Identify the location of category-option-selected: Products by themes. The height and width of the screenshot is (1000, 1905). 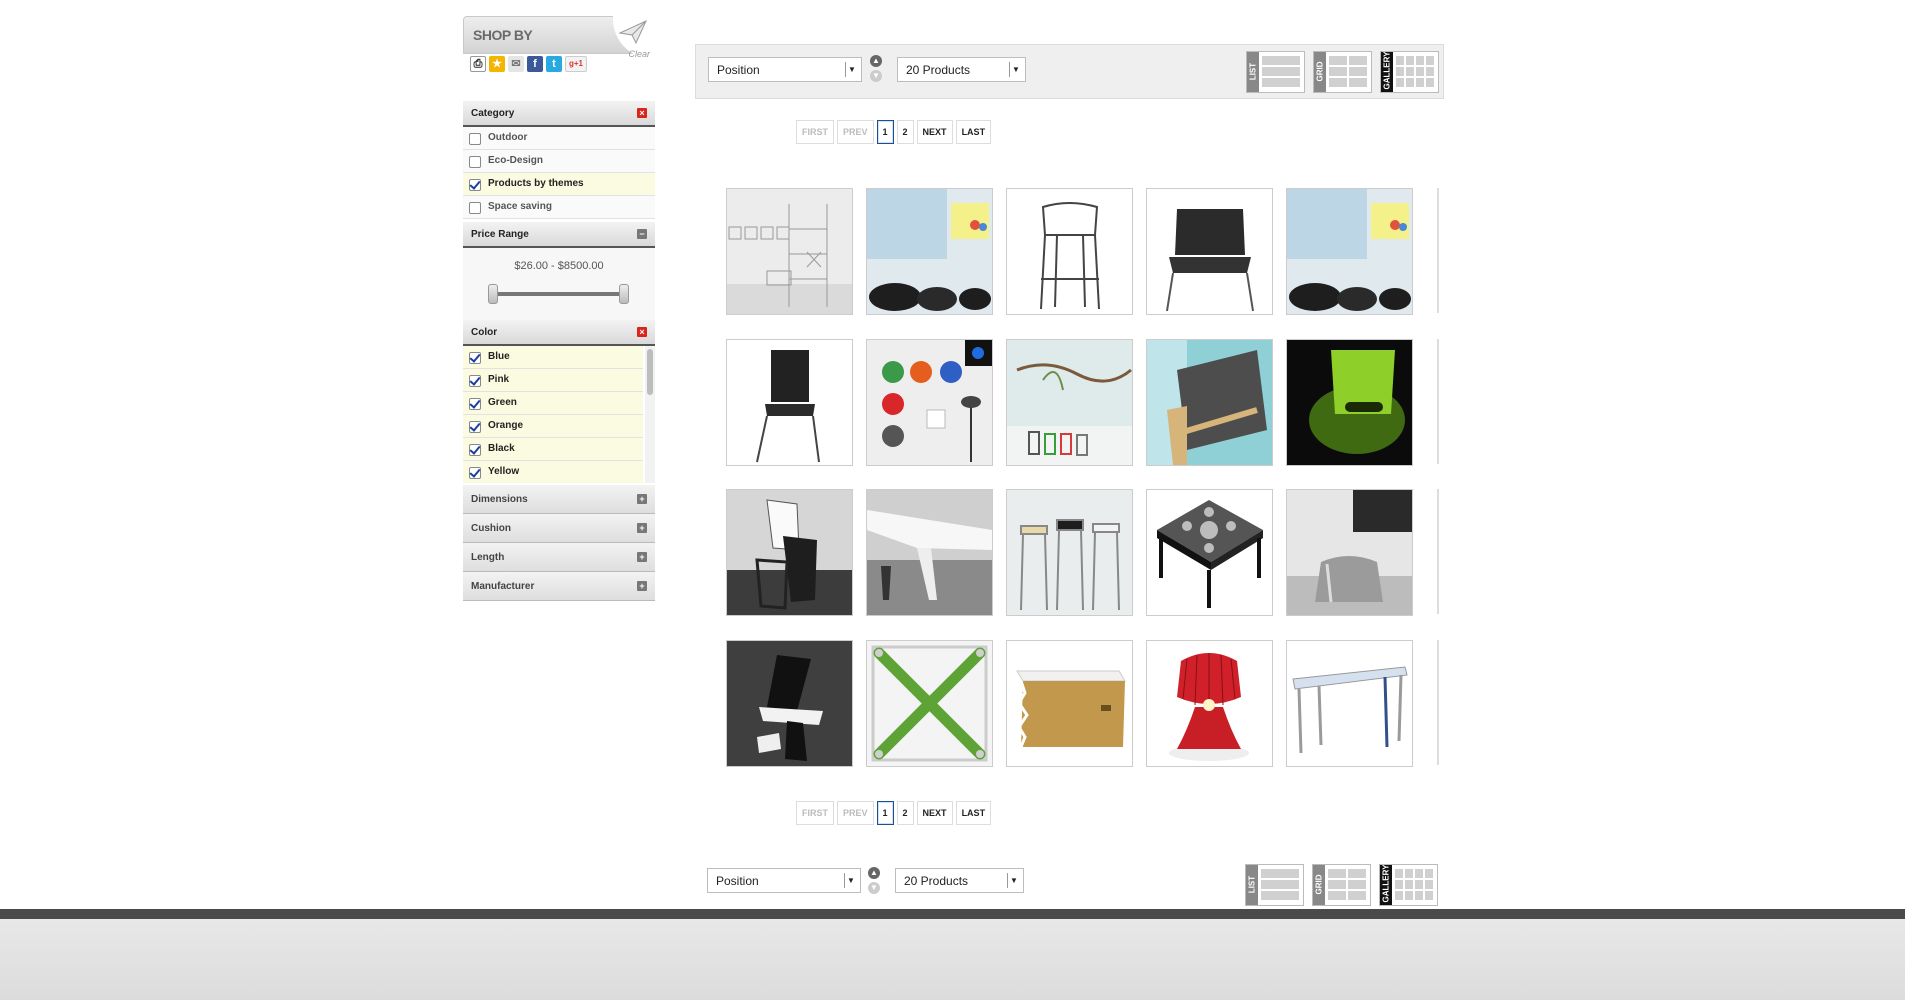
(559, 184).